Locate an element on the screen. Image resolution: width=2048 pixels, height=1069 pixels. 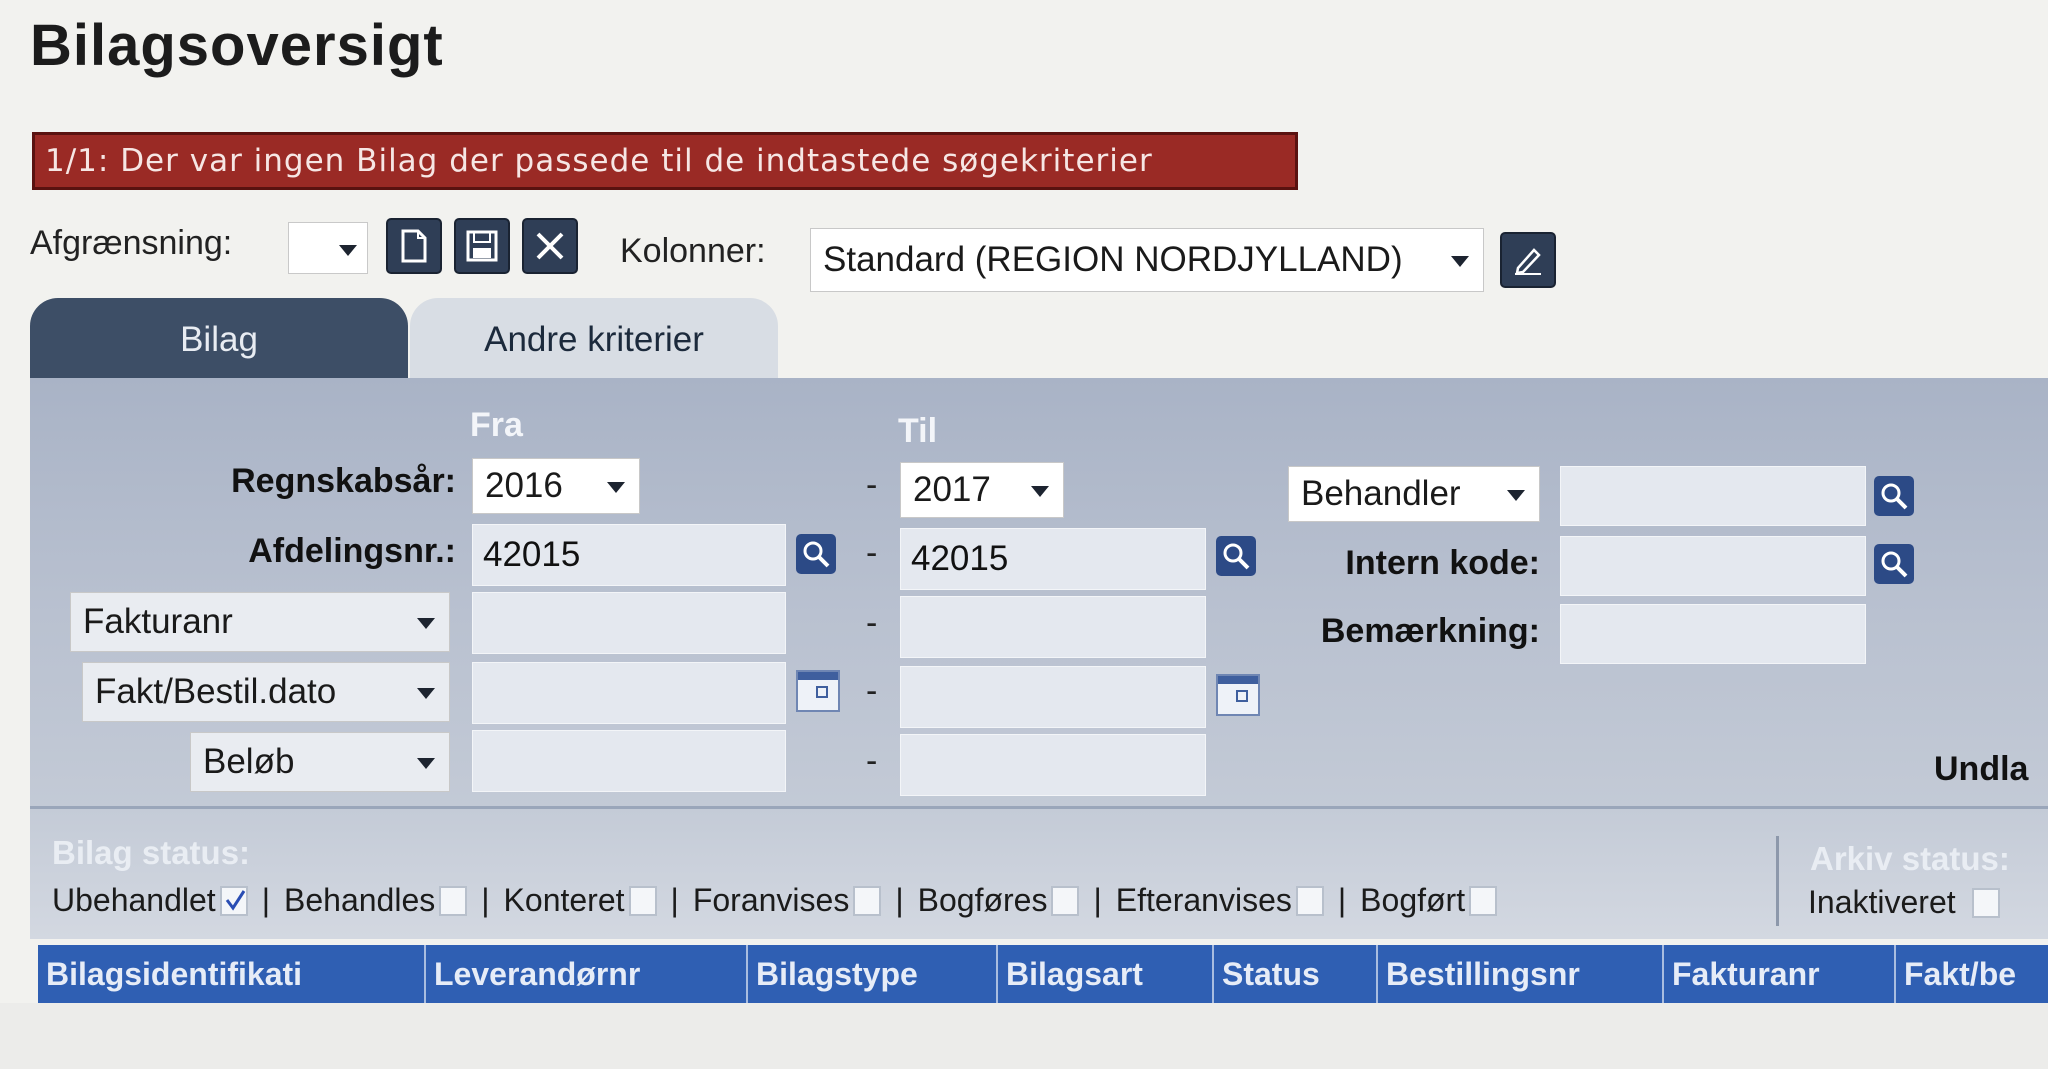
fakturanr-fra-input is located at coordinates (629, 623).